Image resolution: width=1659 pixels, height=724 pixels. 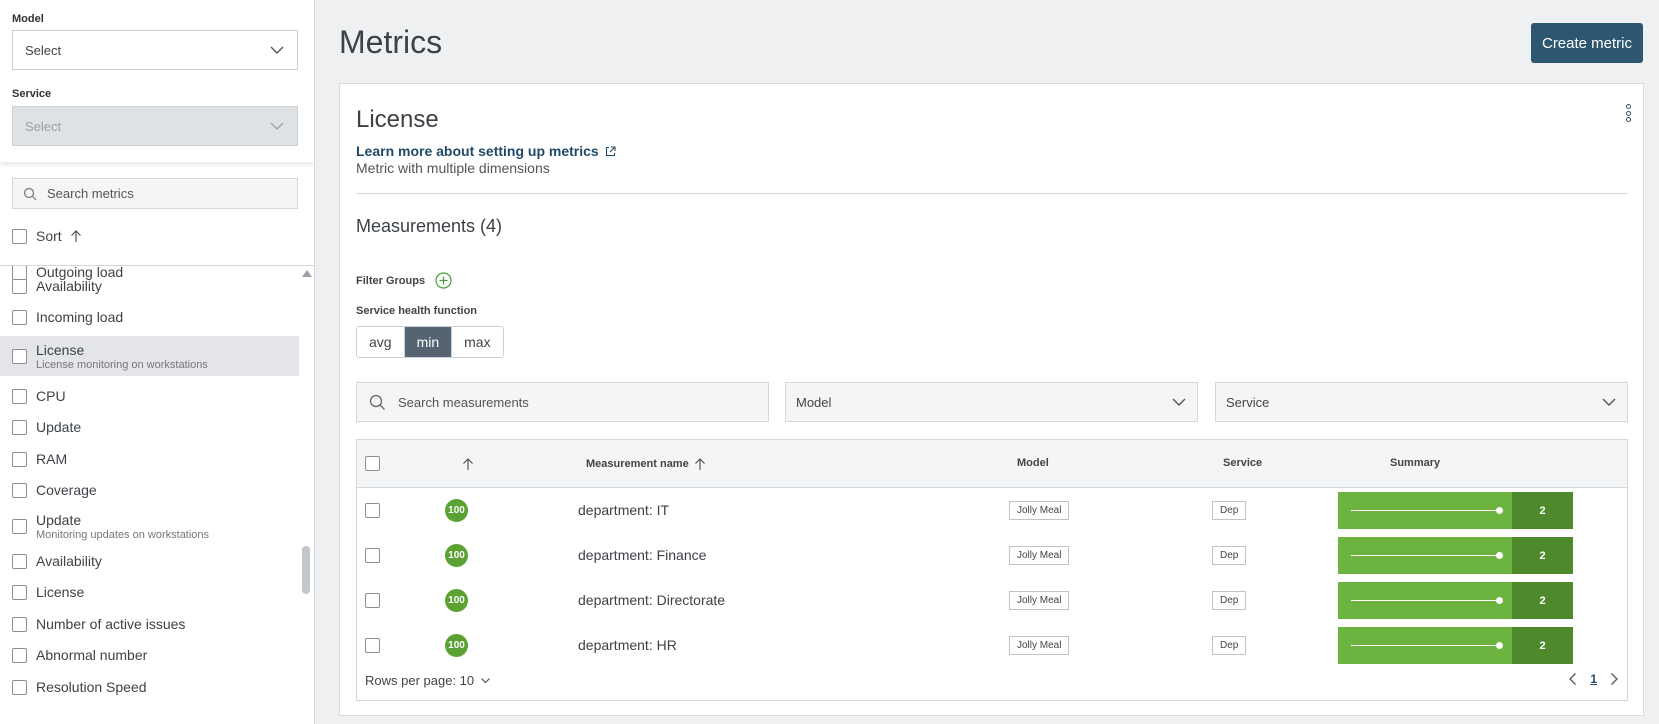 What do you see at coordinates (59, 427) in the screenshot?
I see `metric-label: Update` at bounding box center [59, 427].